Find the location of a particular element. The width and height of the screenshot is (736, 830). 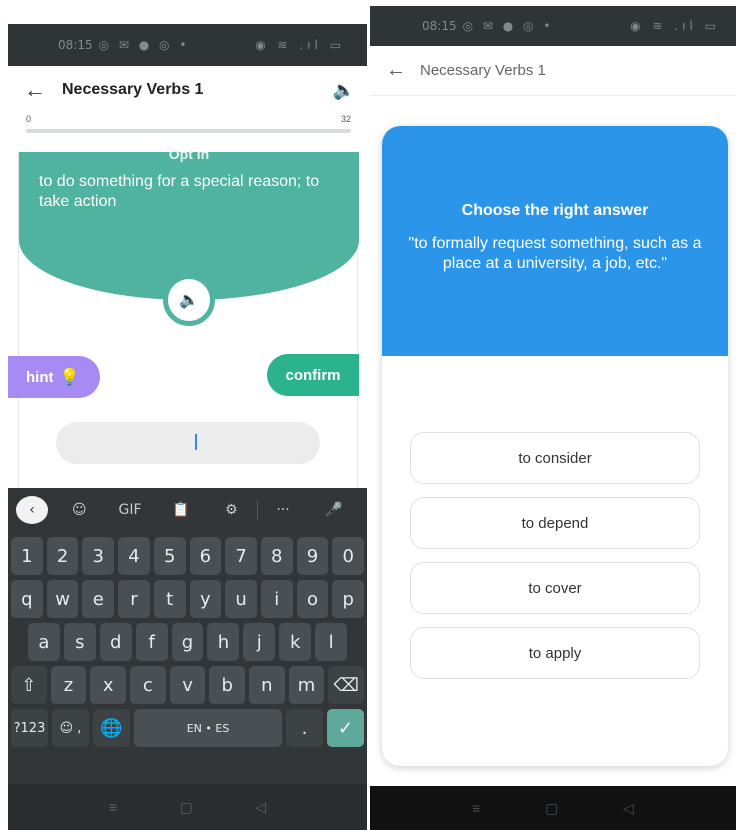

letter-key: q is located at coordinates (27, 599).